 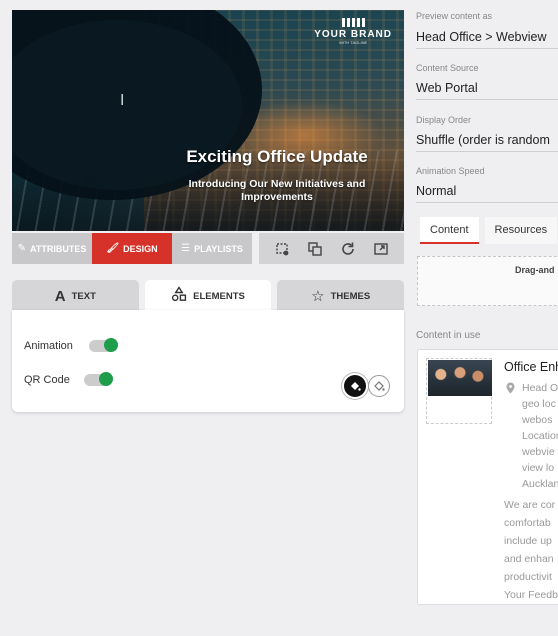 I want to click on qr-code-row: QR Code, so click(x=68, y=379).